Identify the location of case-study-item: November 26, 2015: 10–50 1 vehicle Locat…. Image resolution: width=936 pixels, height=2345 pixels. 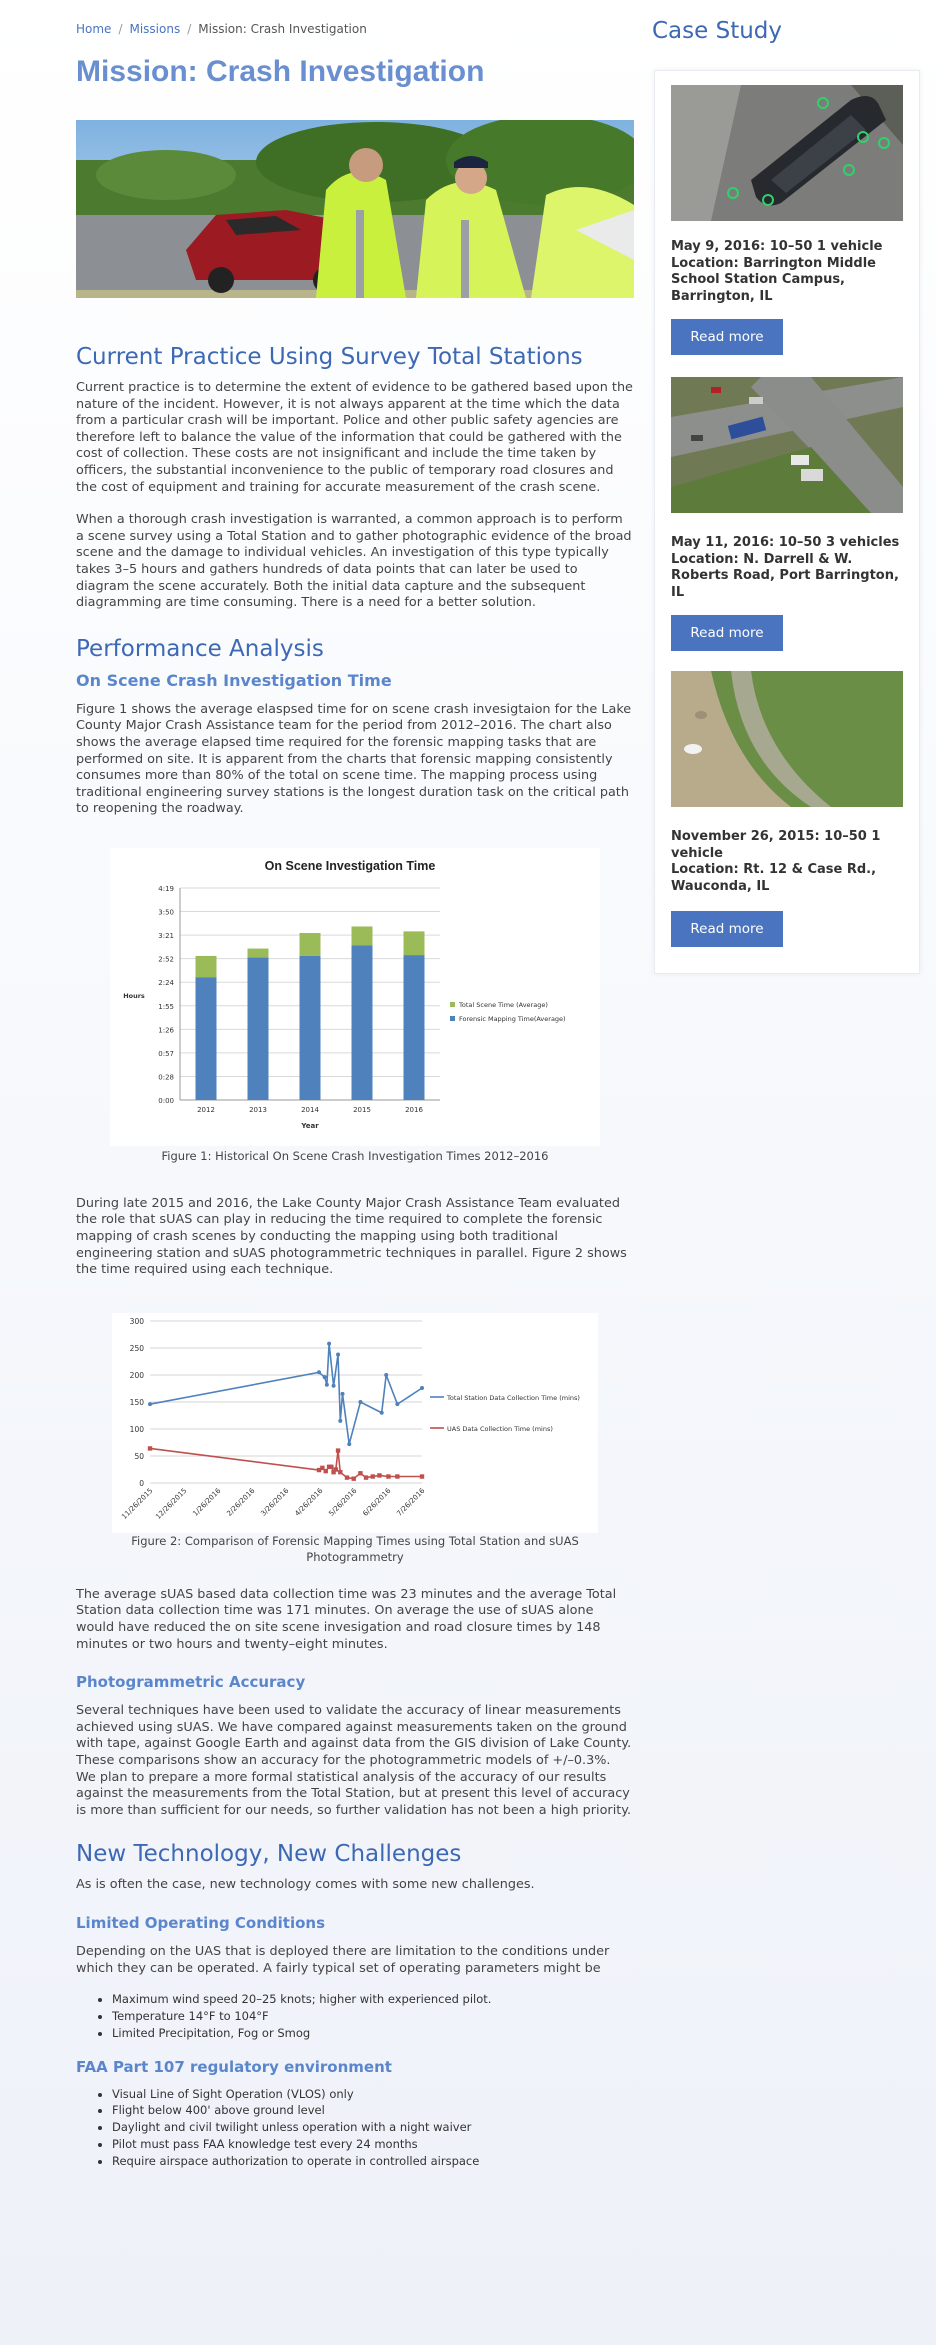
(787, 809).